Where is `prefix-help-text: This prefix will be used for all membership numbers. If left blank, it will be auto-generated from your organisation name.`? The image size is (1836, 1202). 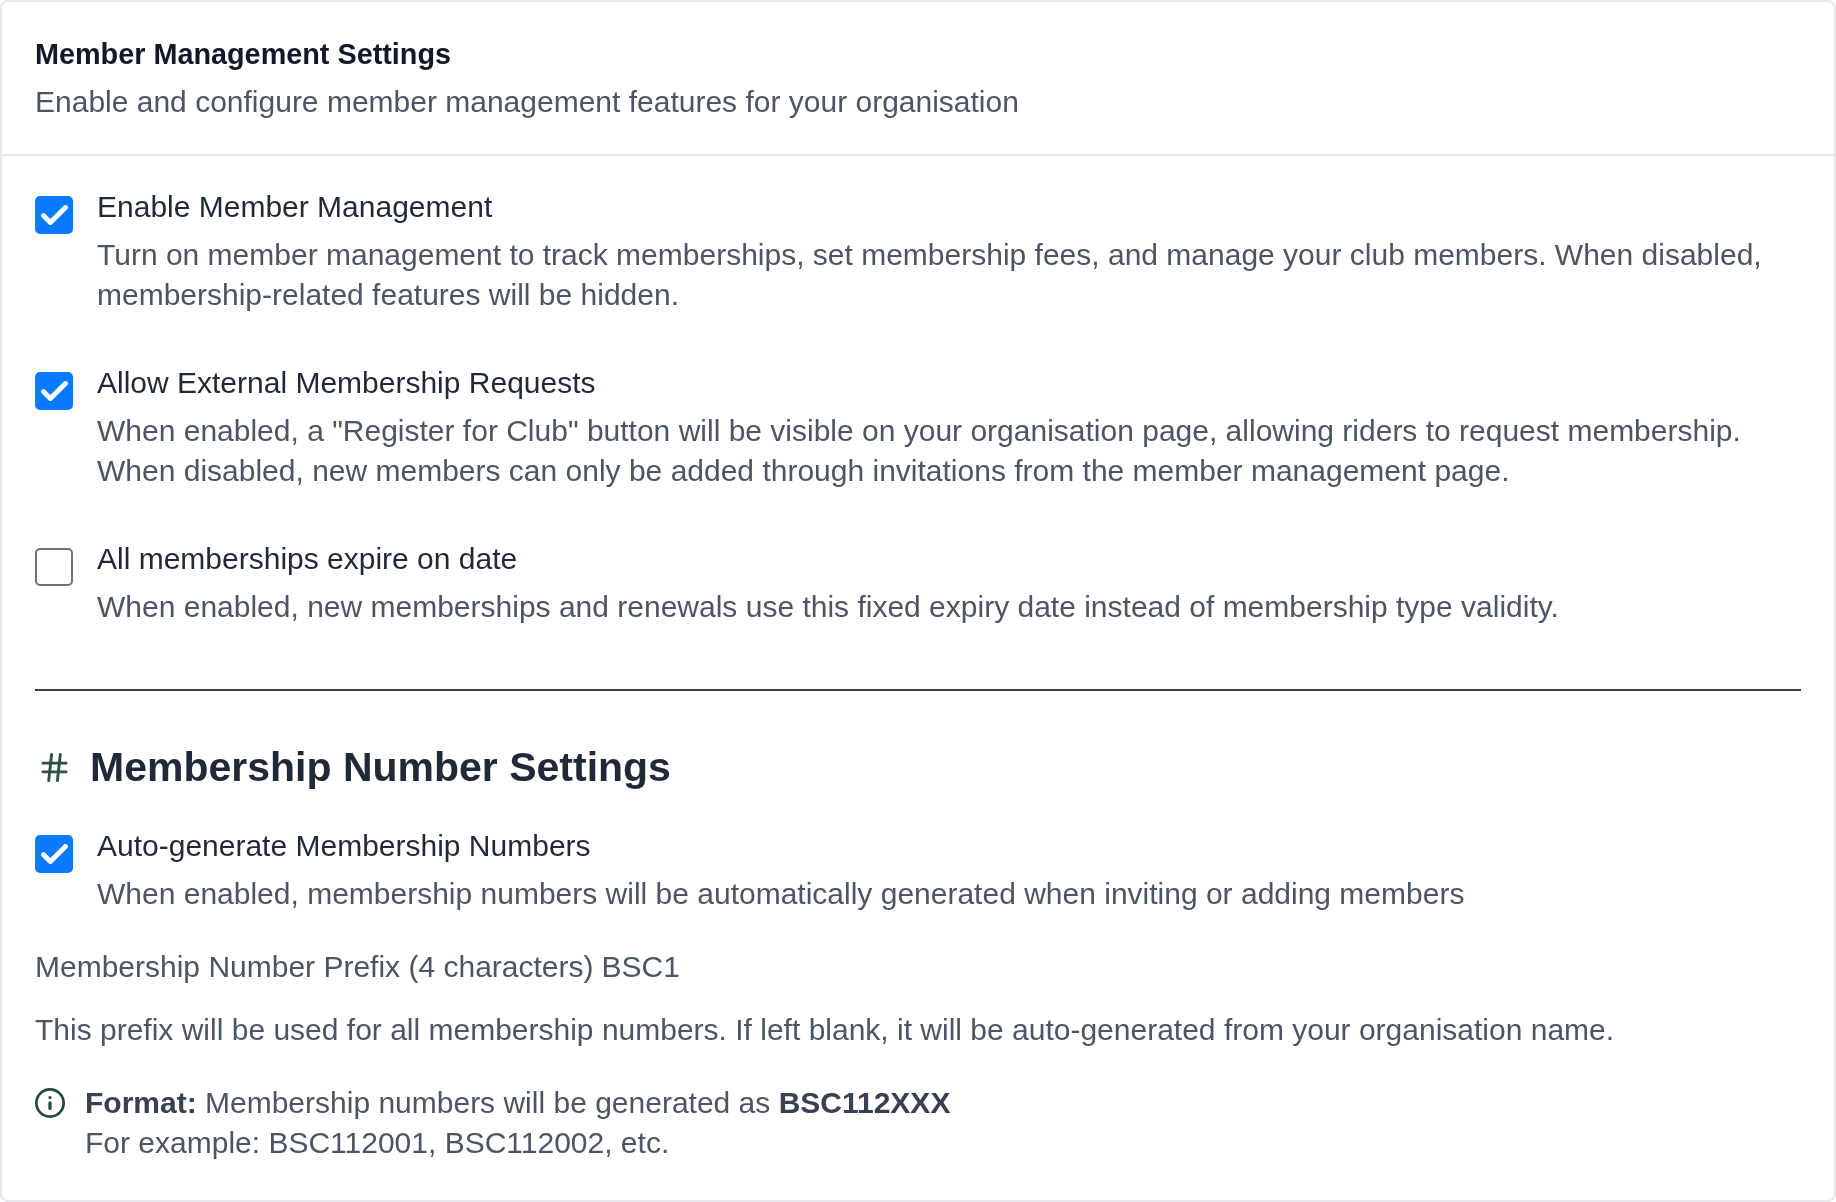
prefix-help-text: This prefix will be used for all membership numbers. If left blank, it will be auto-generated from your organisation name. is located at coordinates (825, 1030).